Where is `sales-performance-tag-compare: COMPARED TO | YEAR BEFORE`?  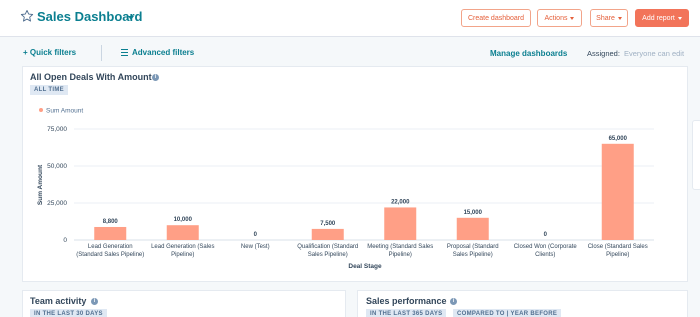
sales-performance-tag-compare: COMPARED TO | YEAR BEFORE is located at coordinates (507, 313).